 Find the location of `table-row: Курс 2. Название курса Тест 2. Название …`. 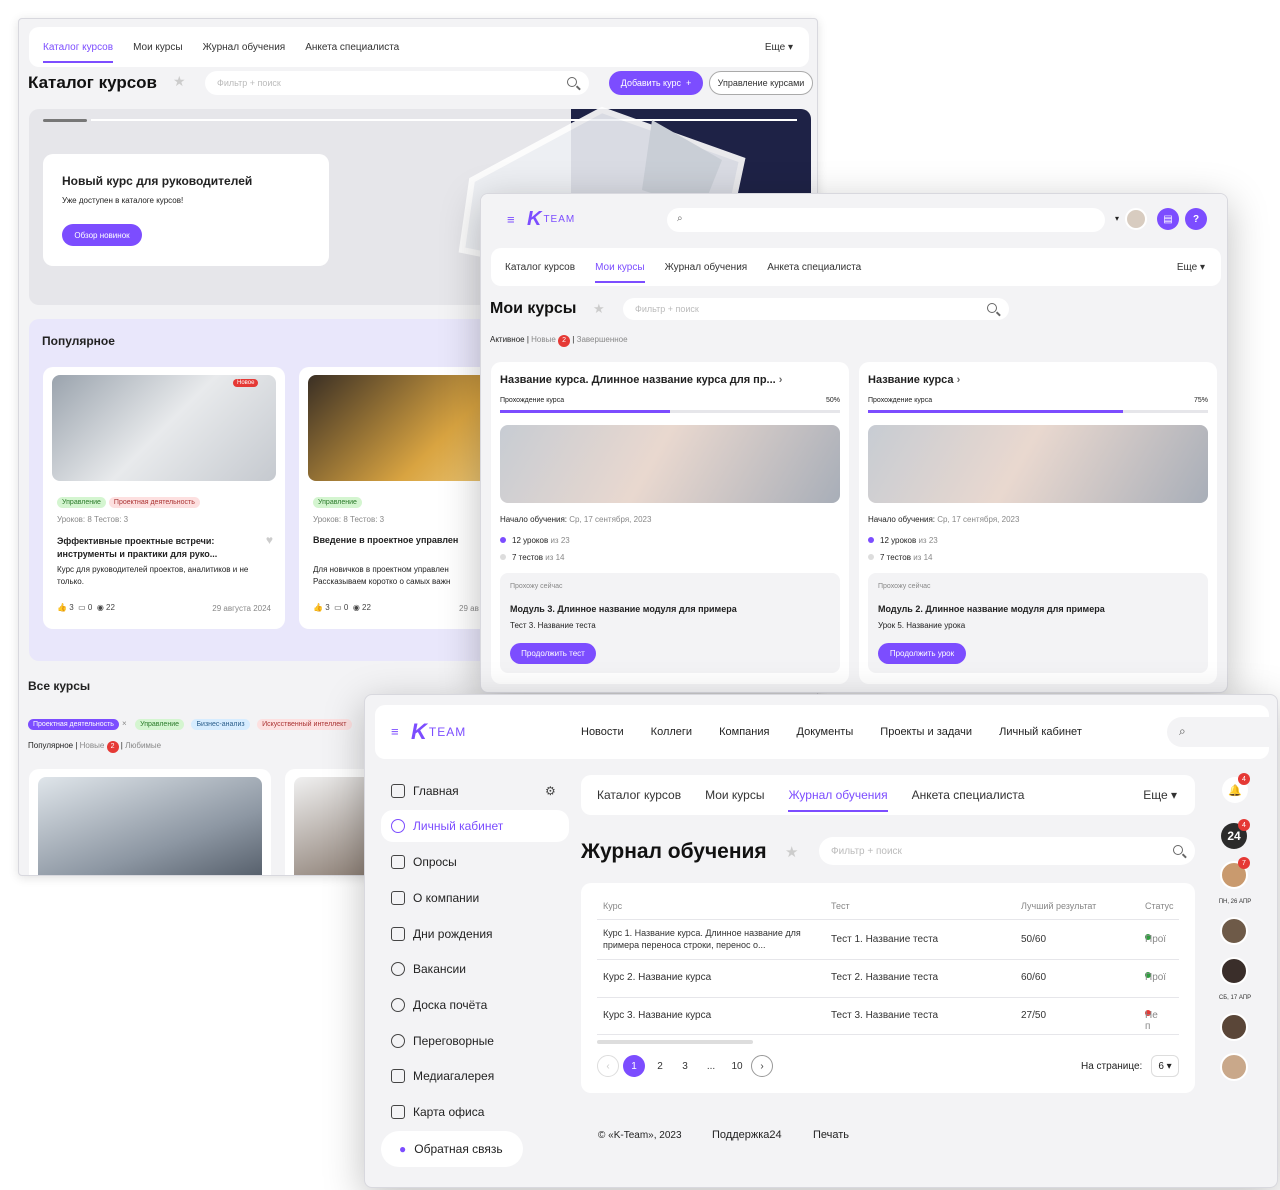

table-row: Курс 2. Название курса Тест 2. Название … is located at coordinates (888, 978).